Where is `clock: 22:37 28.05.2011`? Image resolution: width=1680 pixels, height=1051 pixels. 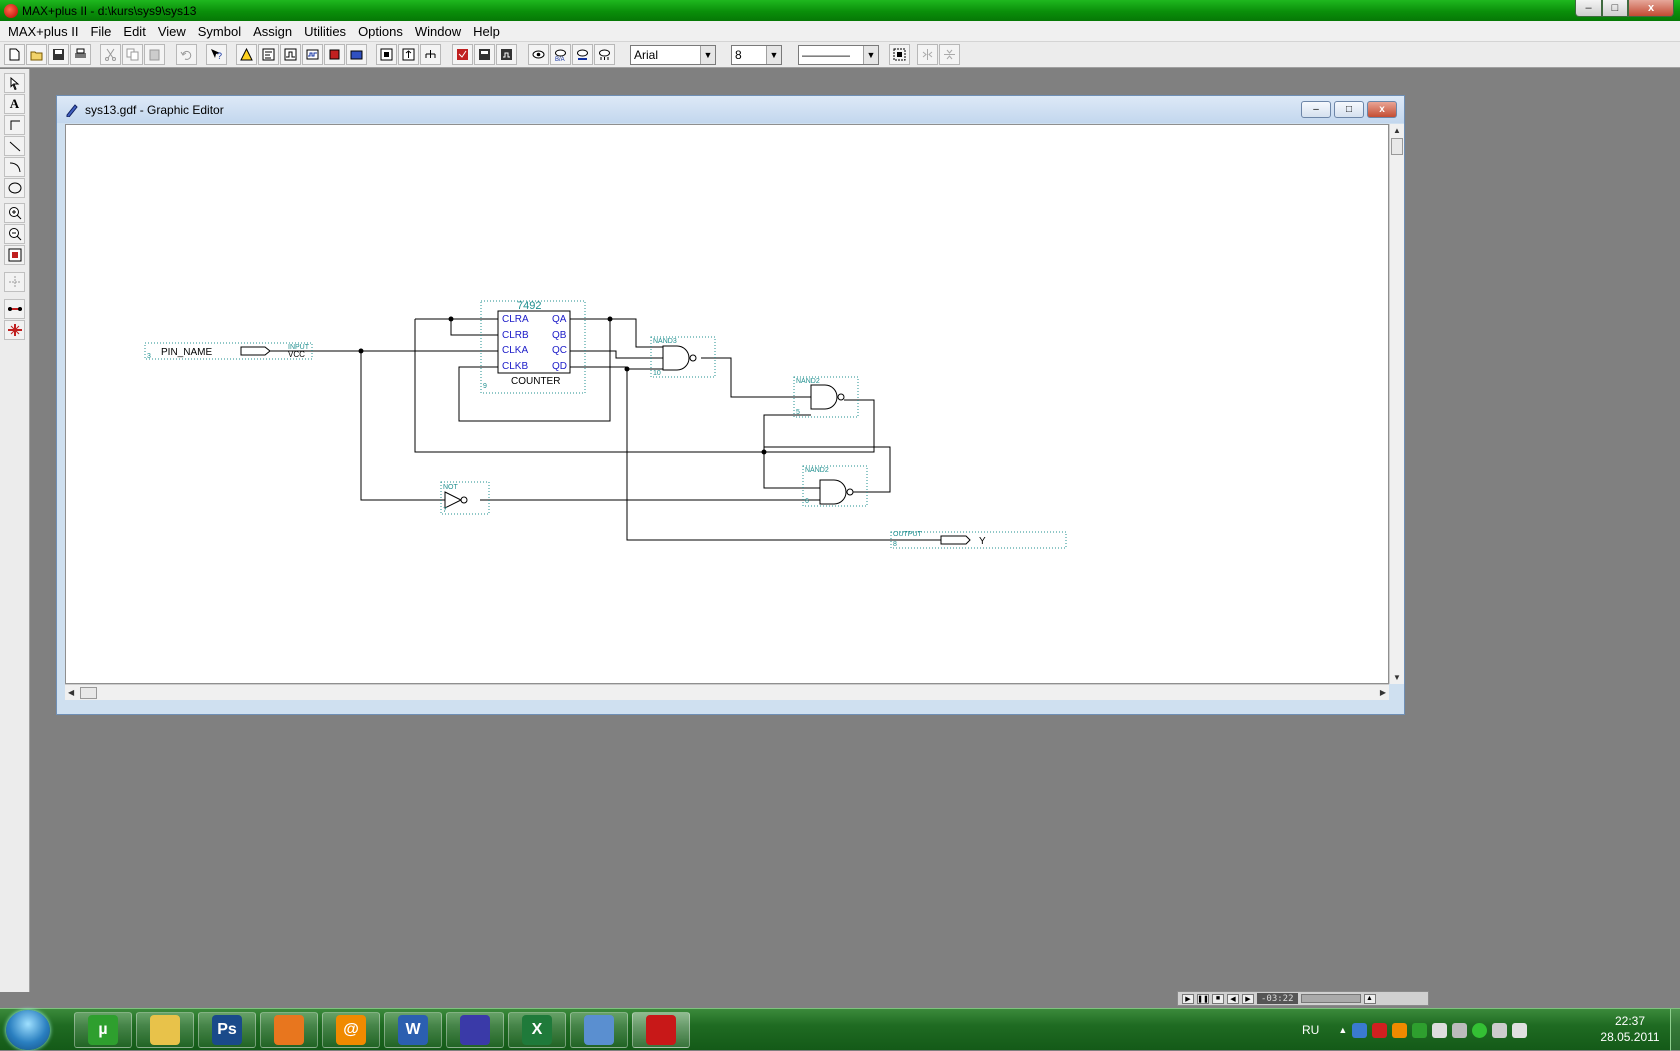 clock: 22:37 28.05.2011 is located at coordinates (1630, 1029).